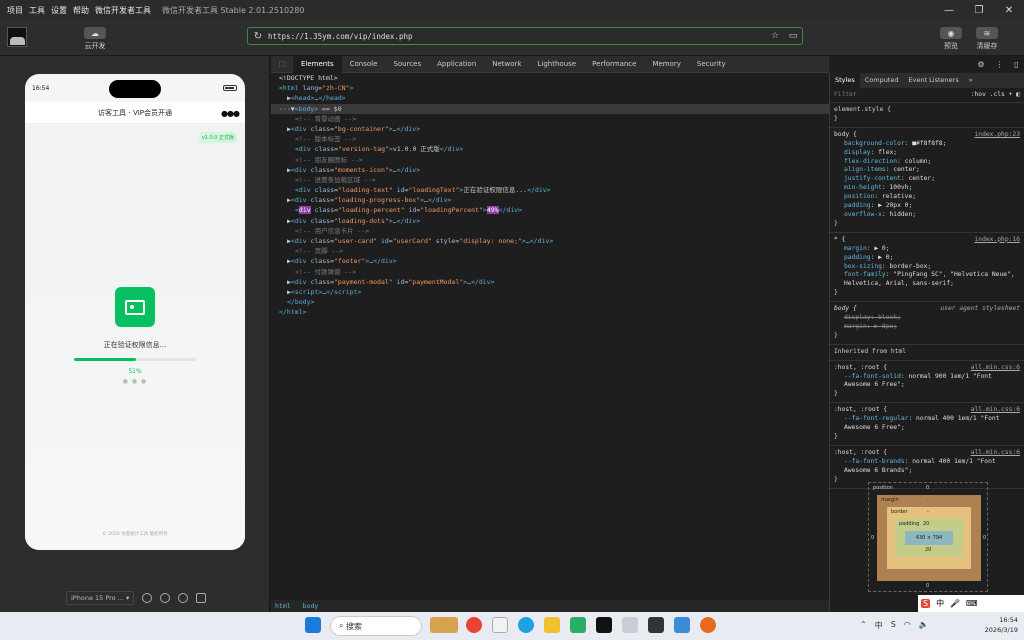 This screenshot has width=1024, height=640. Describe the element at coordinates (95, 39) in the screenshot. I see `cloud-dev-button: ☁ 云开发` at that location.